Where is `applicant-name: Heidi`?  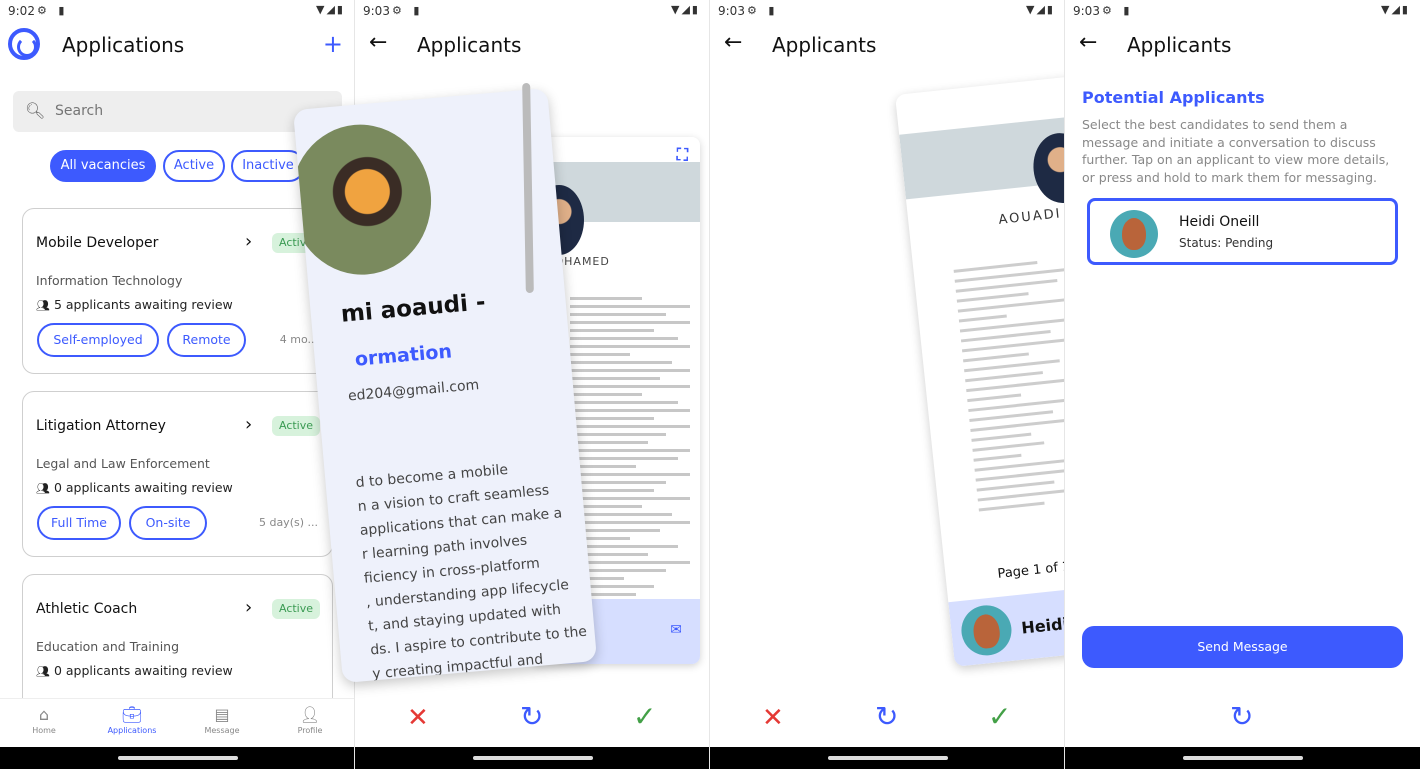 applicant-name: Heidi is located at coordinates (1044, 625).